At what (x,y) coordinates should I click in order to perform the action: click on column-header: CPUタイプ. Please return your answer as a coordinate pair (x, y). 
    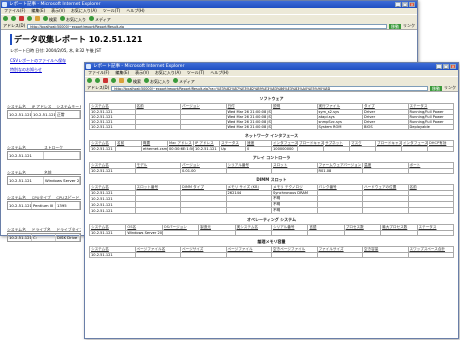
    Looking at the image, I should click on (44, 197).